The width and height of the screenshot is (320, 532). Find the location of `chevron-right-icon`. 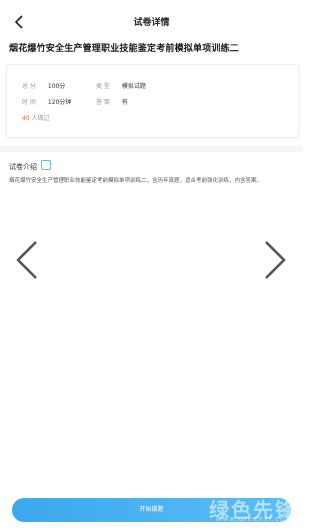

chevron-right-icon is located at coordinates (275, 260).